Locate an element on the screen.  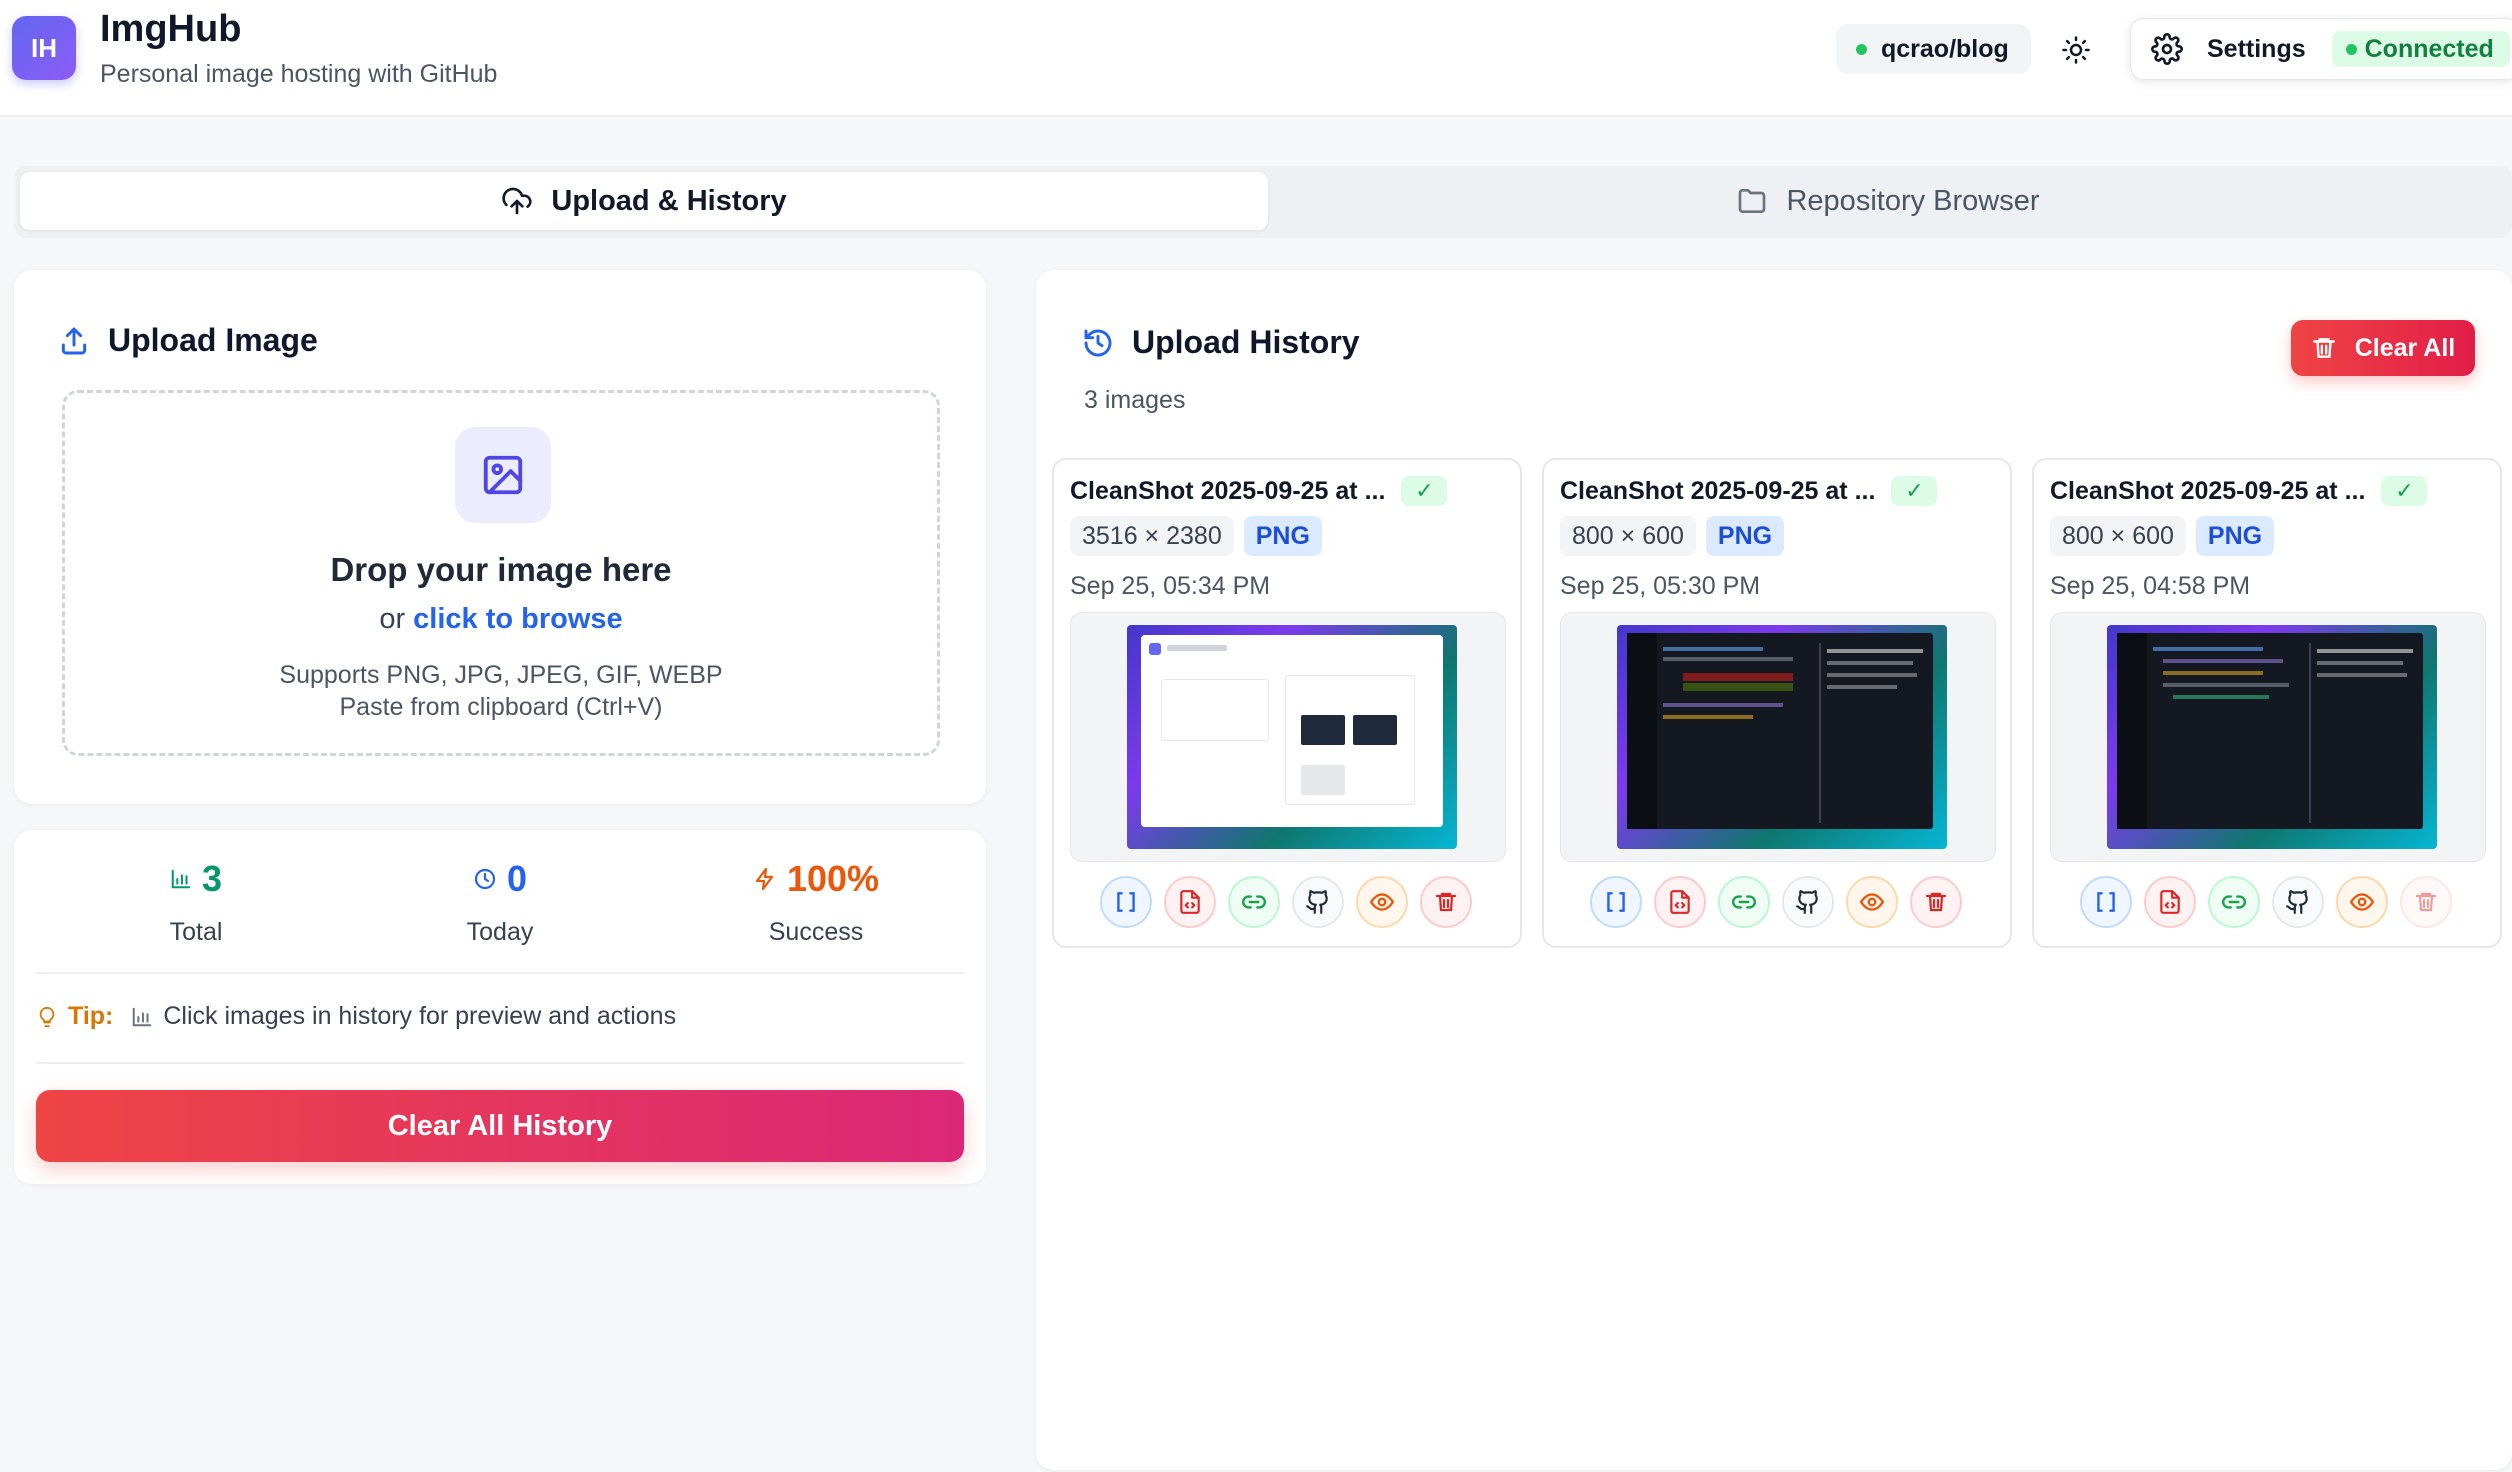
image-icon is located at coordinates (503, 475).